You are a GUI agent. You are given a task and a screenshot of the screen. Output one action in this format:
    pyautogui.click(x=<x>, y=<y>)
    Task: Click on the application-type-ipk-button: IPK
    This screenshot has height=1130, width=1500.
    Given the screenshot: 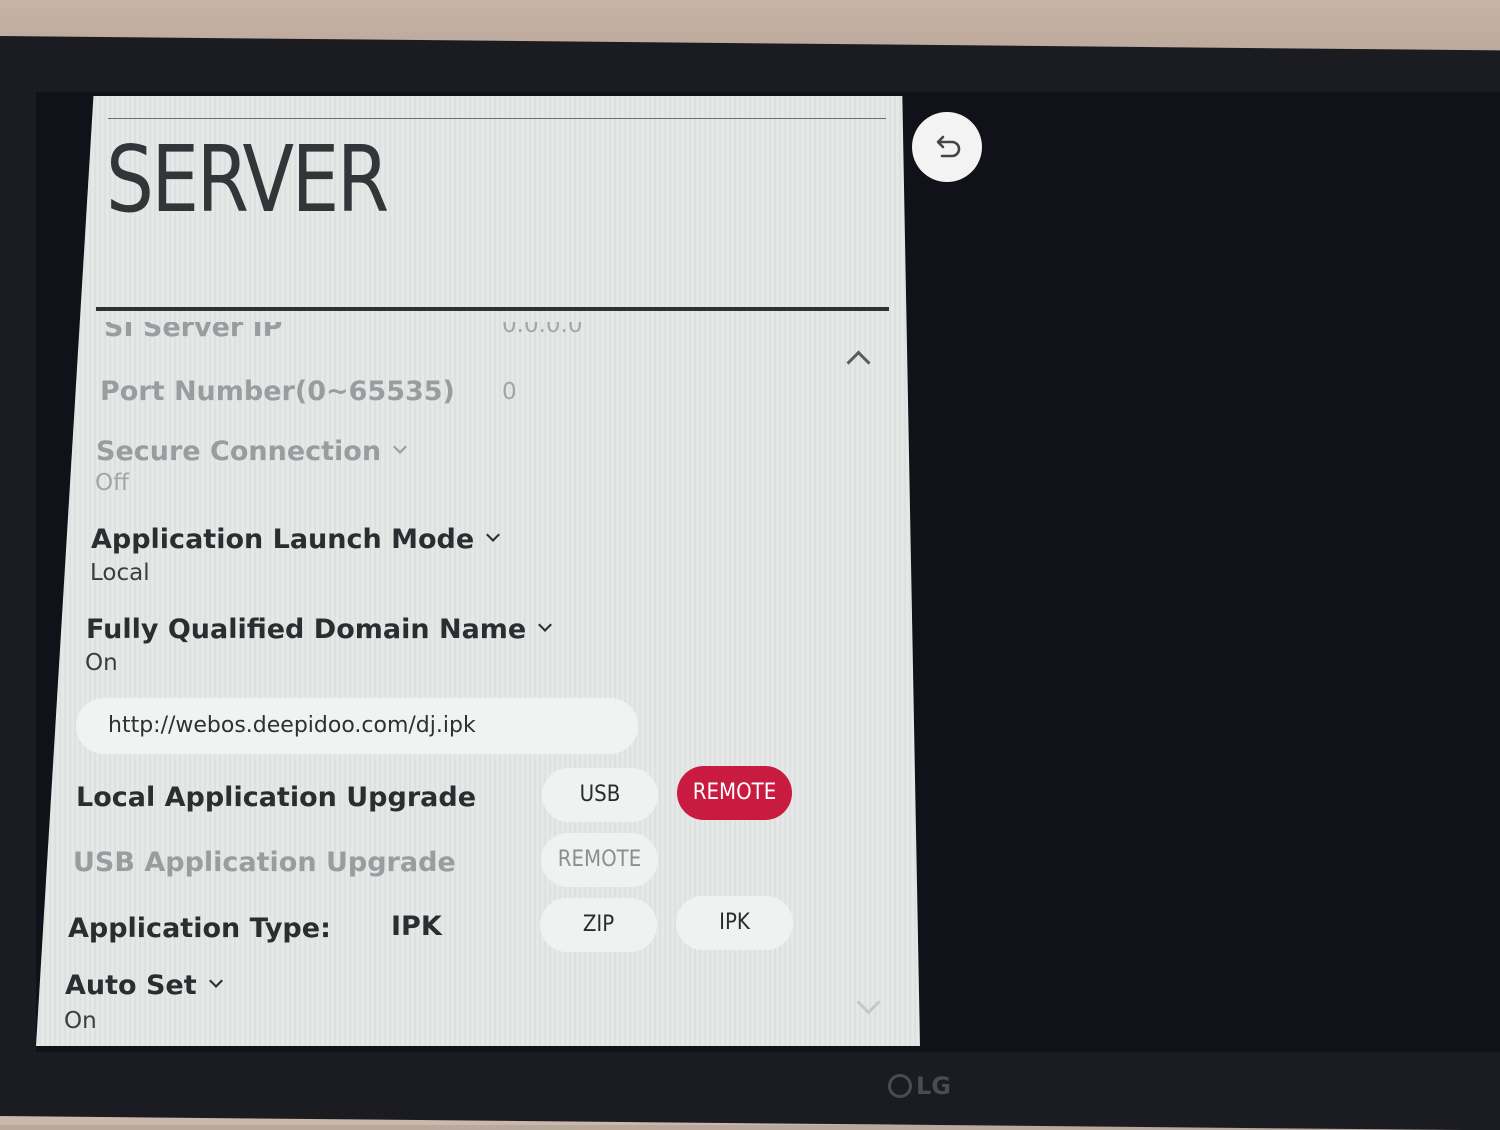 What is the action you would take?
    pyautogui.click(x=734, y=923)
    